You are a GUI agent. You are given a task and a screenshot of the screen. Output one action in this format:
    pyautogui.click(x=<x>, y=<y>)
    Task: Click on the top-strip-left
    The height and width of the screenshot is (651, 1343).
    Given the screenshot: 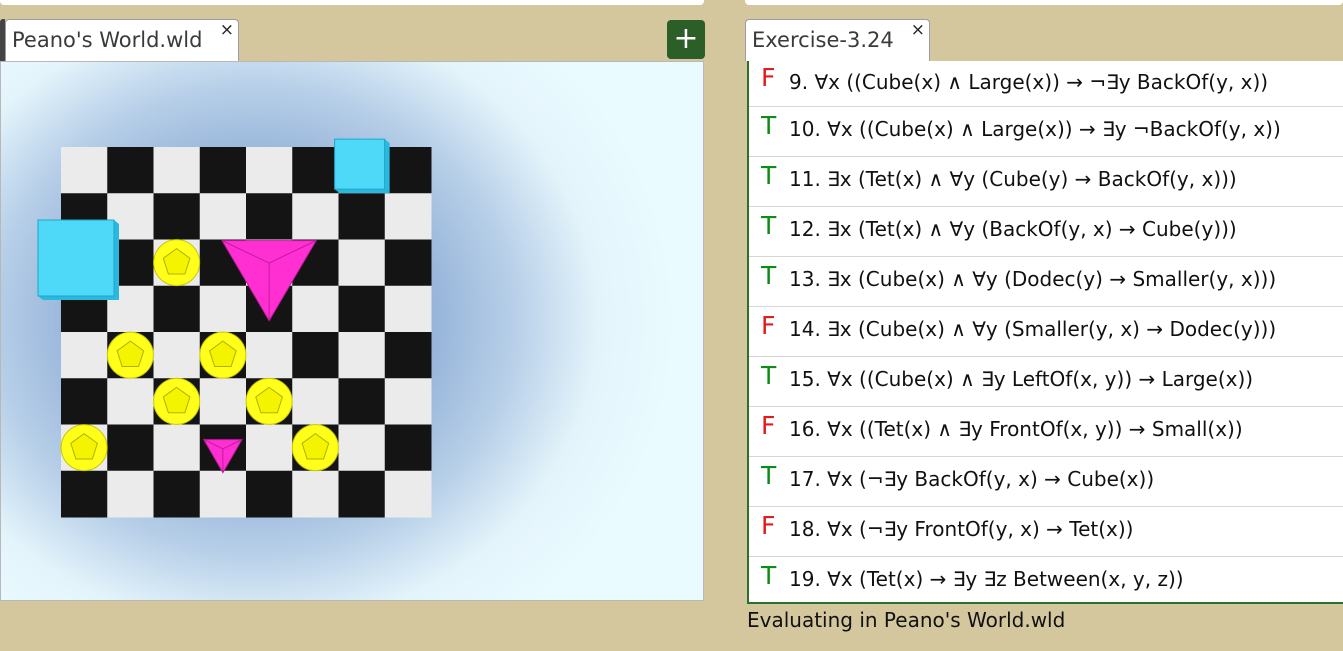 What is the action you would take?
    pyautogui.click(x=352, y=2)
    